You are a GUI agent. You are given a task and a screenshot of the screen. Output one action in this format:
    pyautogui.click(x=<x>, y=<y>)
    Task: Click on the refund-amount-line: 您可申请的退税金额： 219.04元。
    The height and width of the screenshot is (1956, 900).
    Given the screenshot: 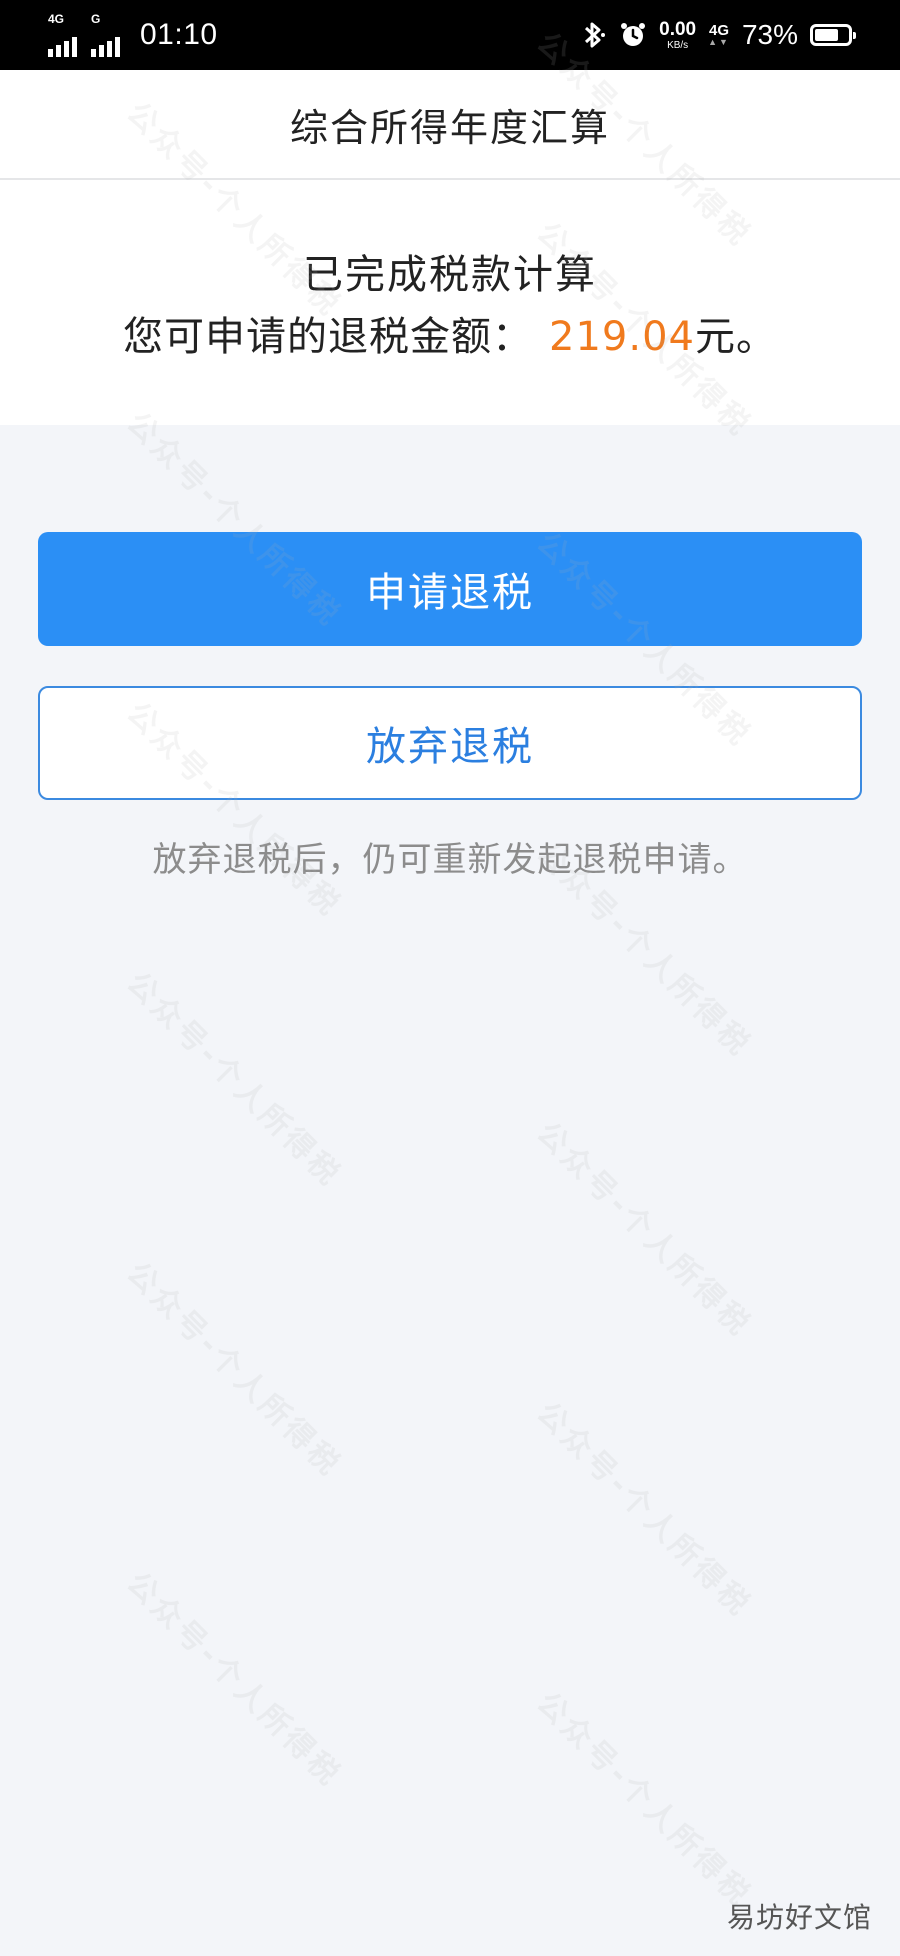 What is the action you would take?
    pyautogui.click(x=450, y=333)
    